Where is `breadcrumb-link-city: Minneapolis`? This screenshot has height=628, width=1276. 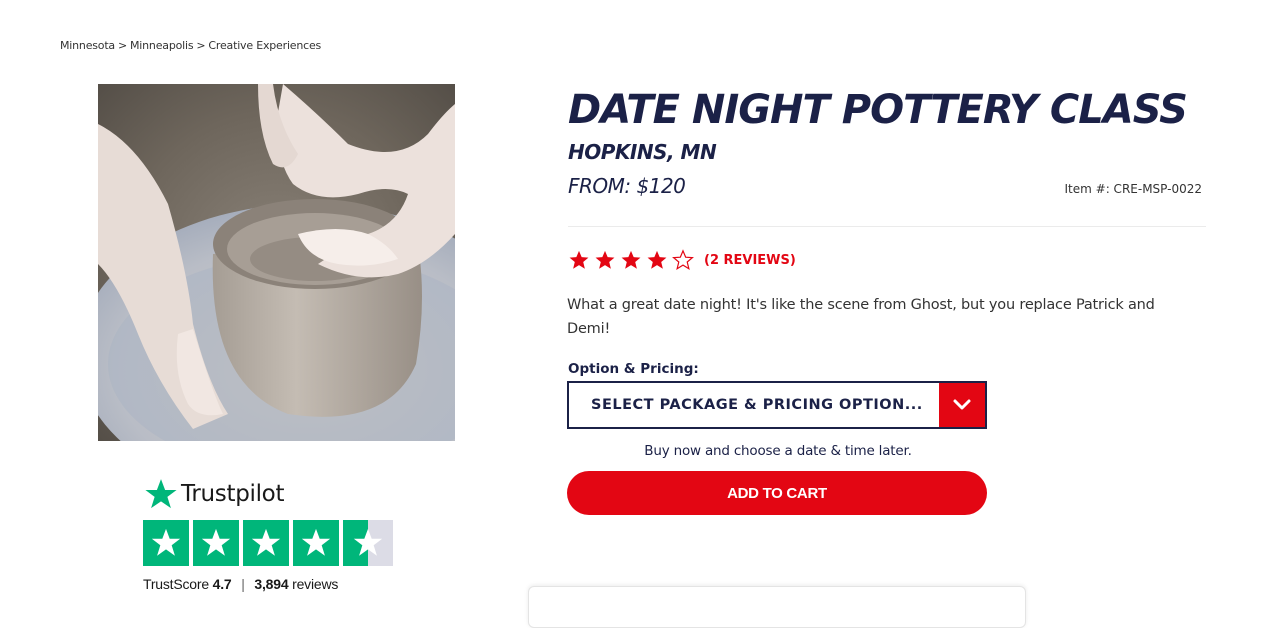 breadcrumb-link-city: Minneapolis is located at coordinates (162, 45).